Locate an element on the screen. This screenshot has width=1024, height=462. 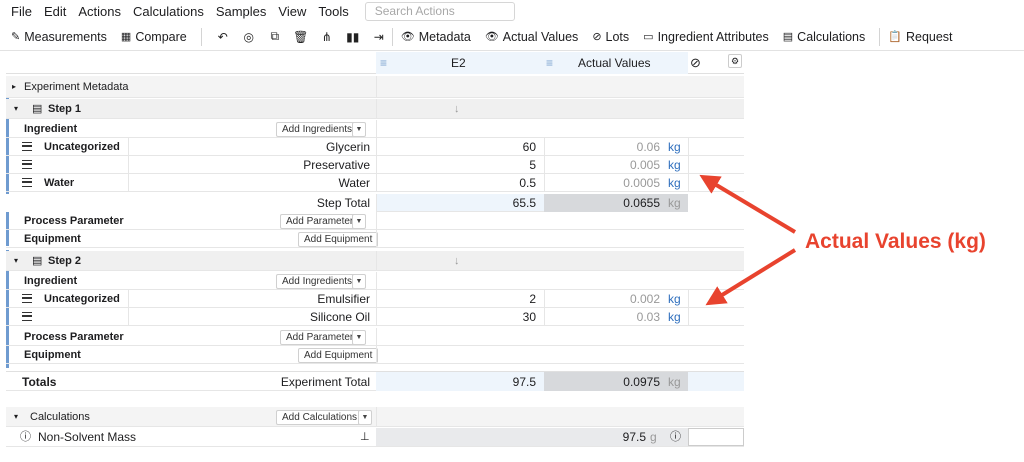
annotation-label: Actual Values (kg) is located at coordinates (895, 241).